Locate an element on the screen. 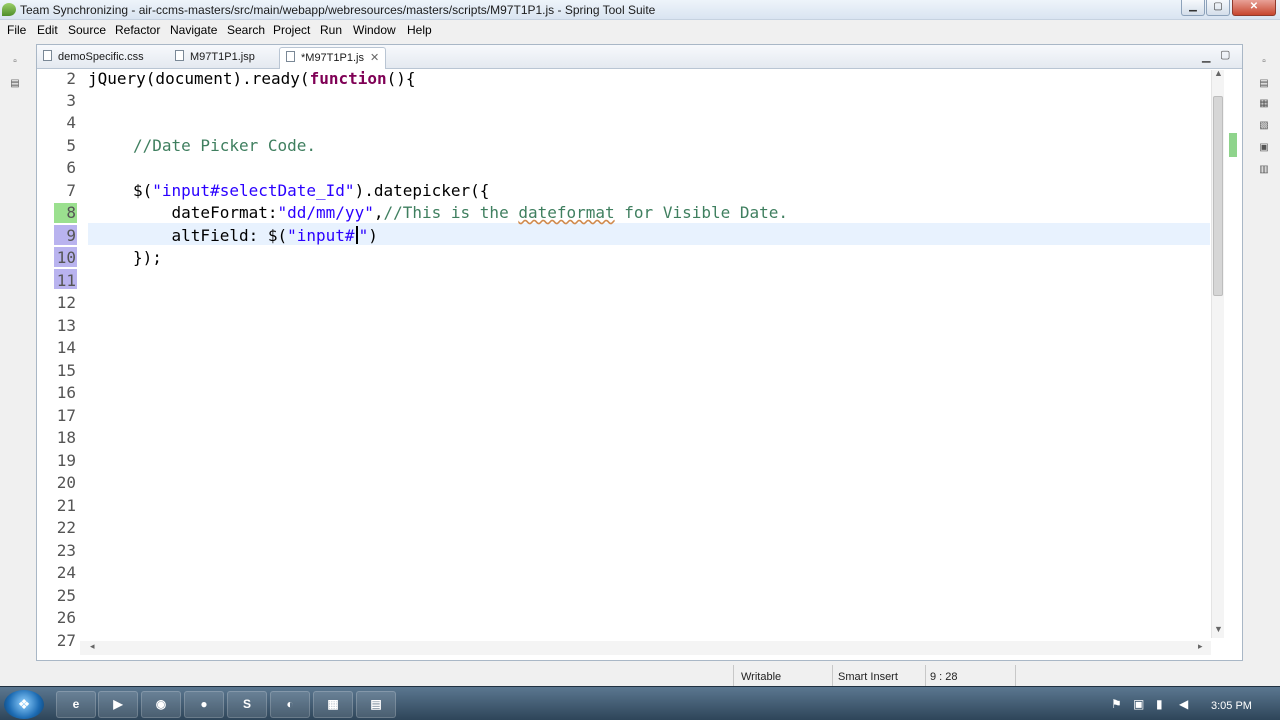  close-tab-icon: ✕ is located at coordinates (374, 58).